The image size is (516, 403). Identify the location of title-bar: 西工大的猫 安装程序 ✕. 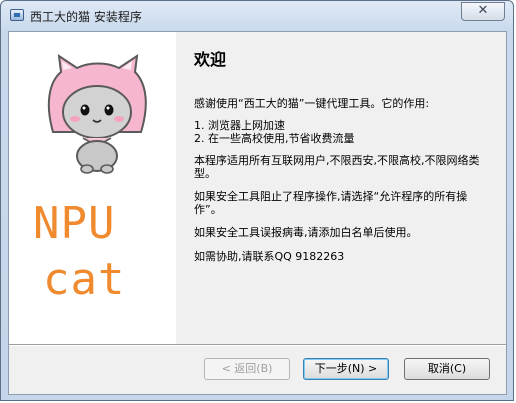
(257, 16).